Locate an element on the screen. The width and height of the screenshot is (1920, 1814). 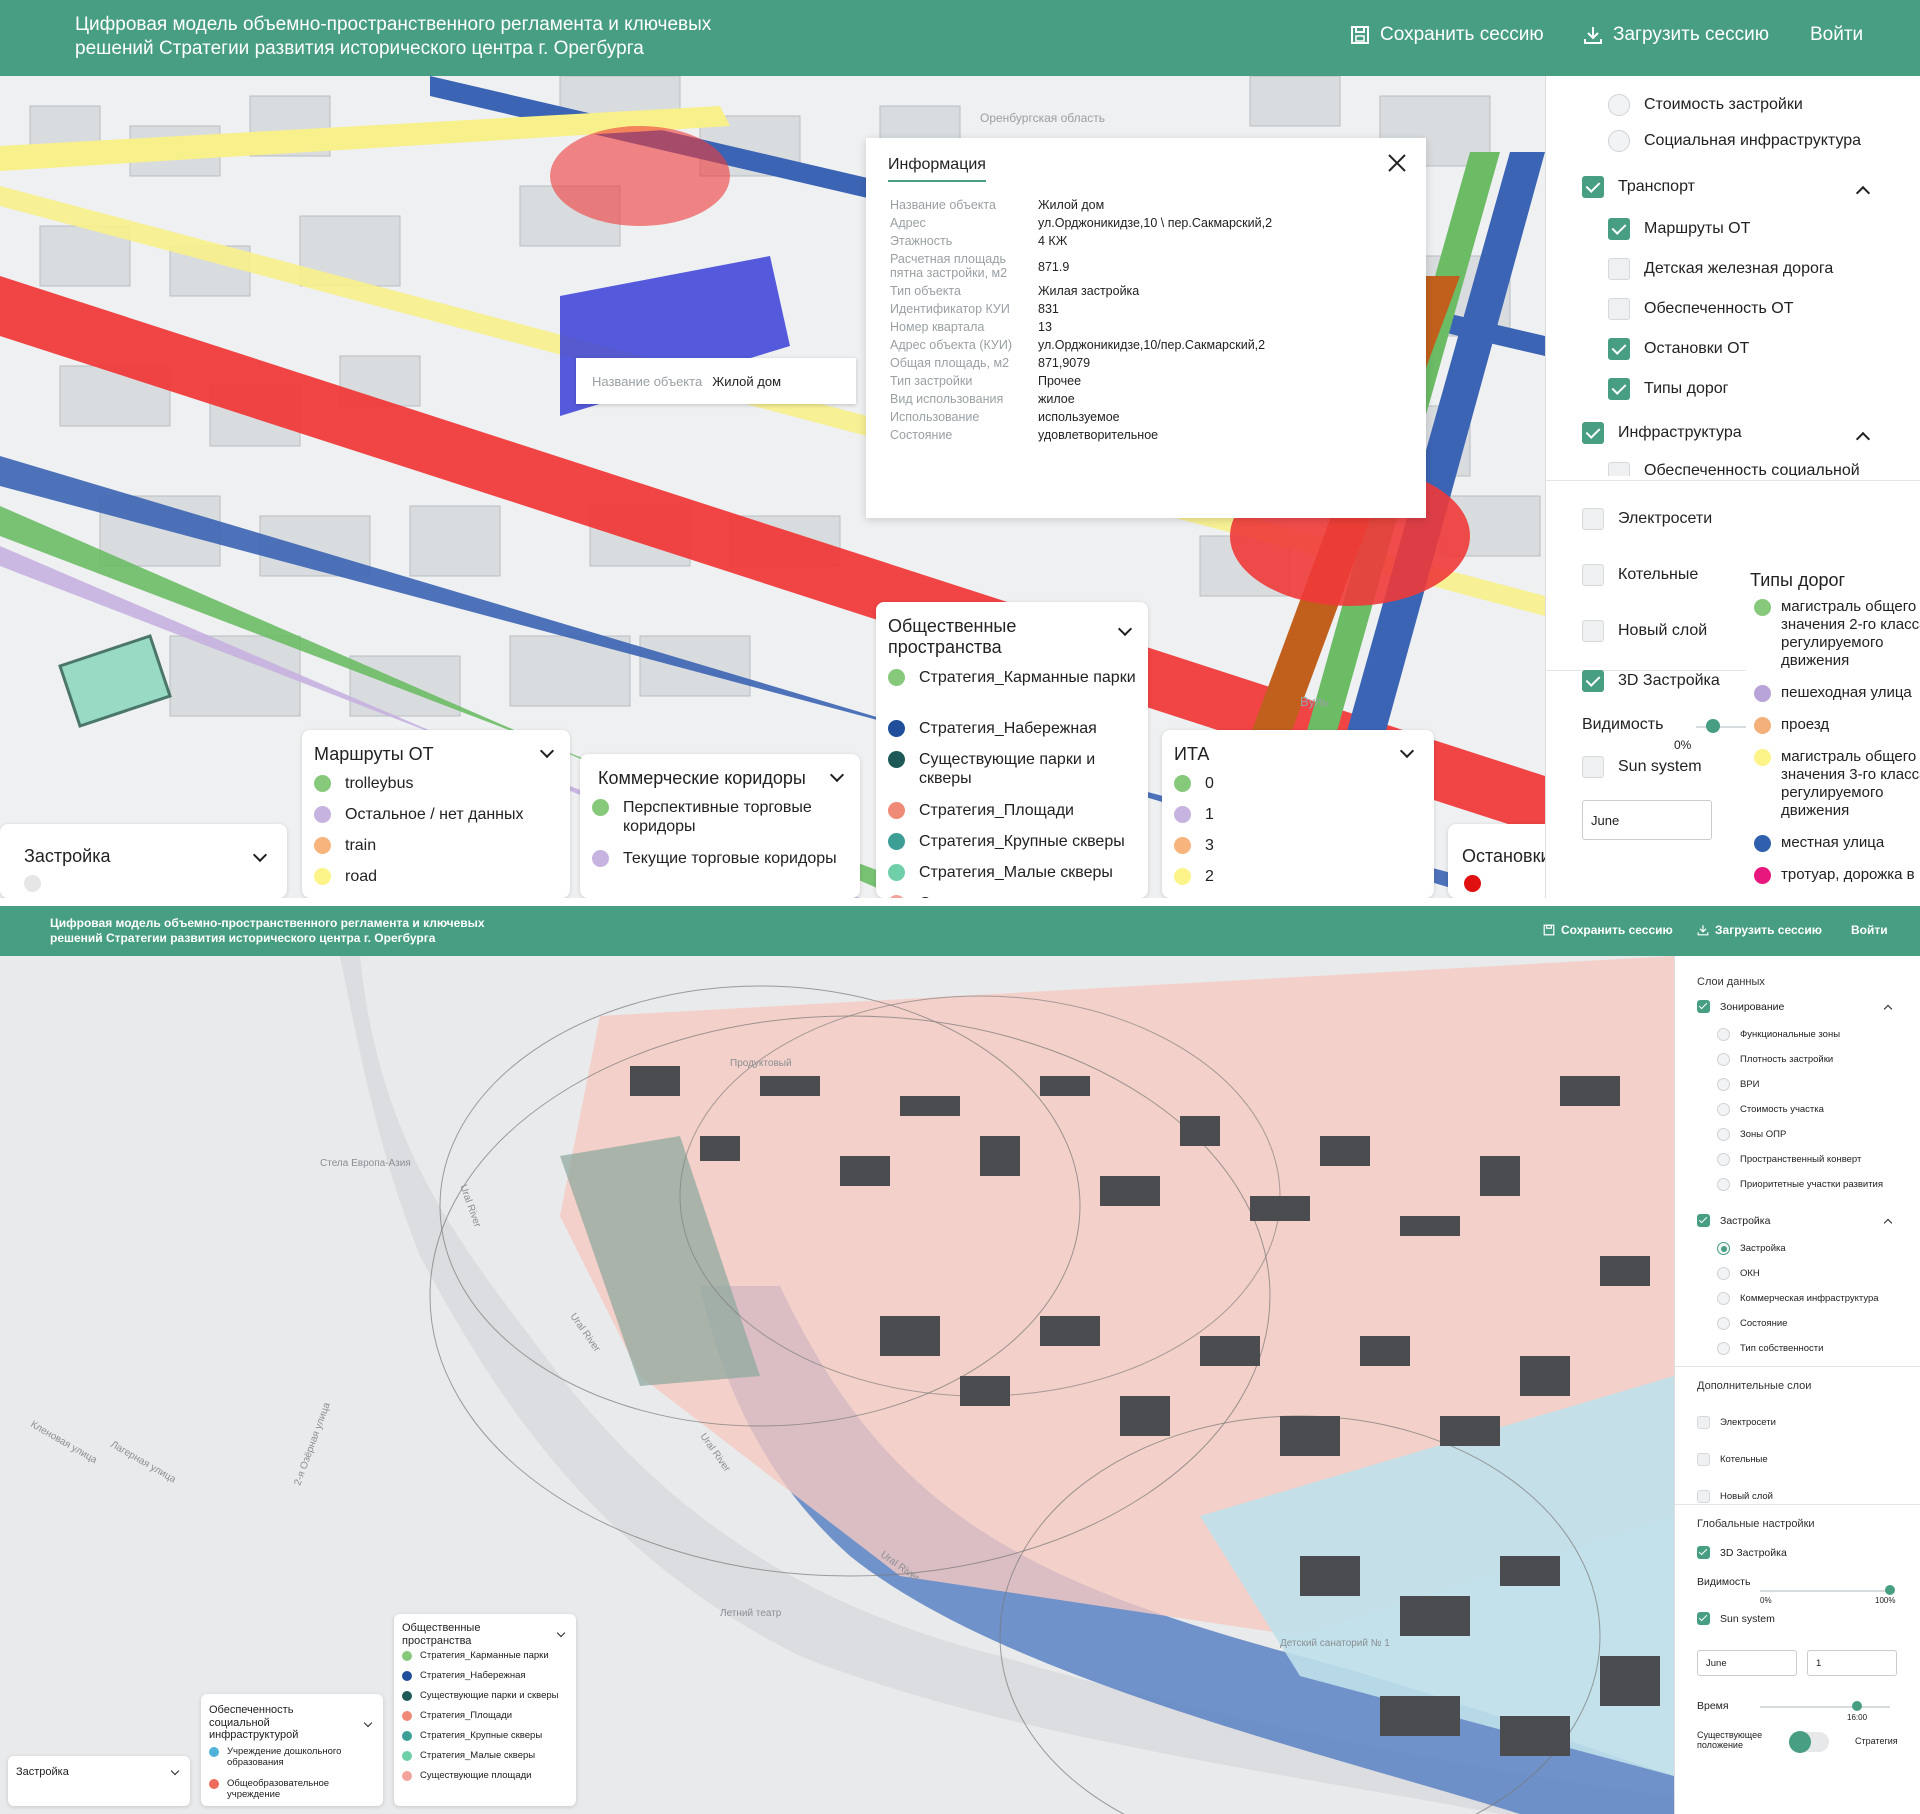
radio-row-cost: Стоимость застройки is located at coordinates (1705, 105).